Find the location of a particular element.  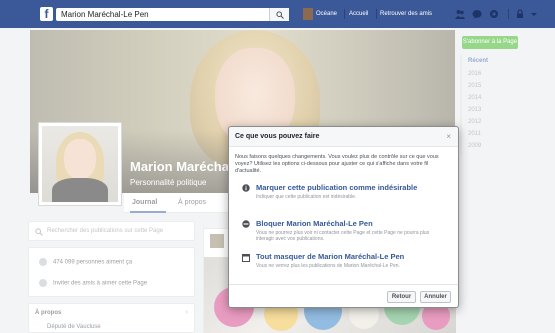

dialog-footer: Retour Annuler is located at coordinates (343, 296).